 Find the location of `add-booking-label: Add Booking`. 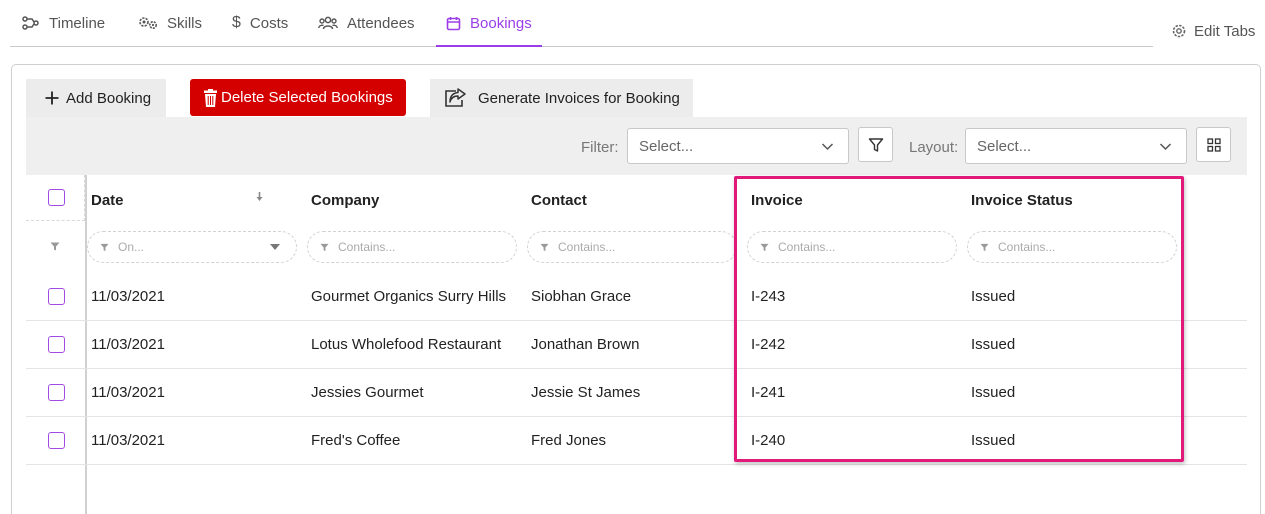

add-booking-label: Add Booking is located at coordinates (109, 98).